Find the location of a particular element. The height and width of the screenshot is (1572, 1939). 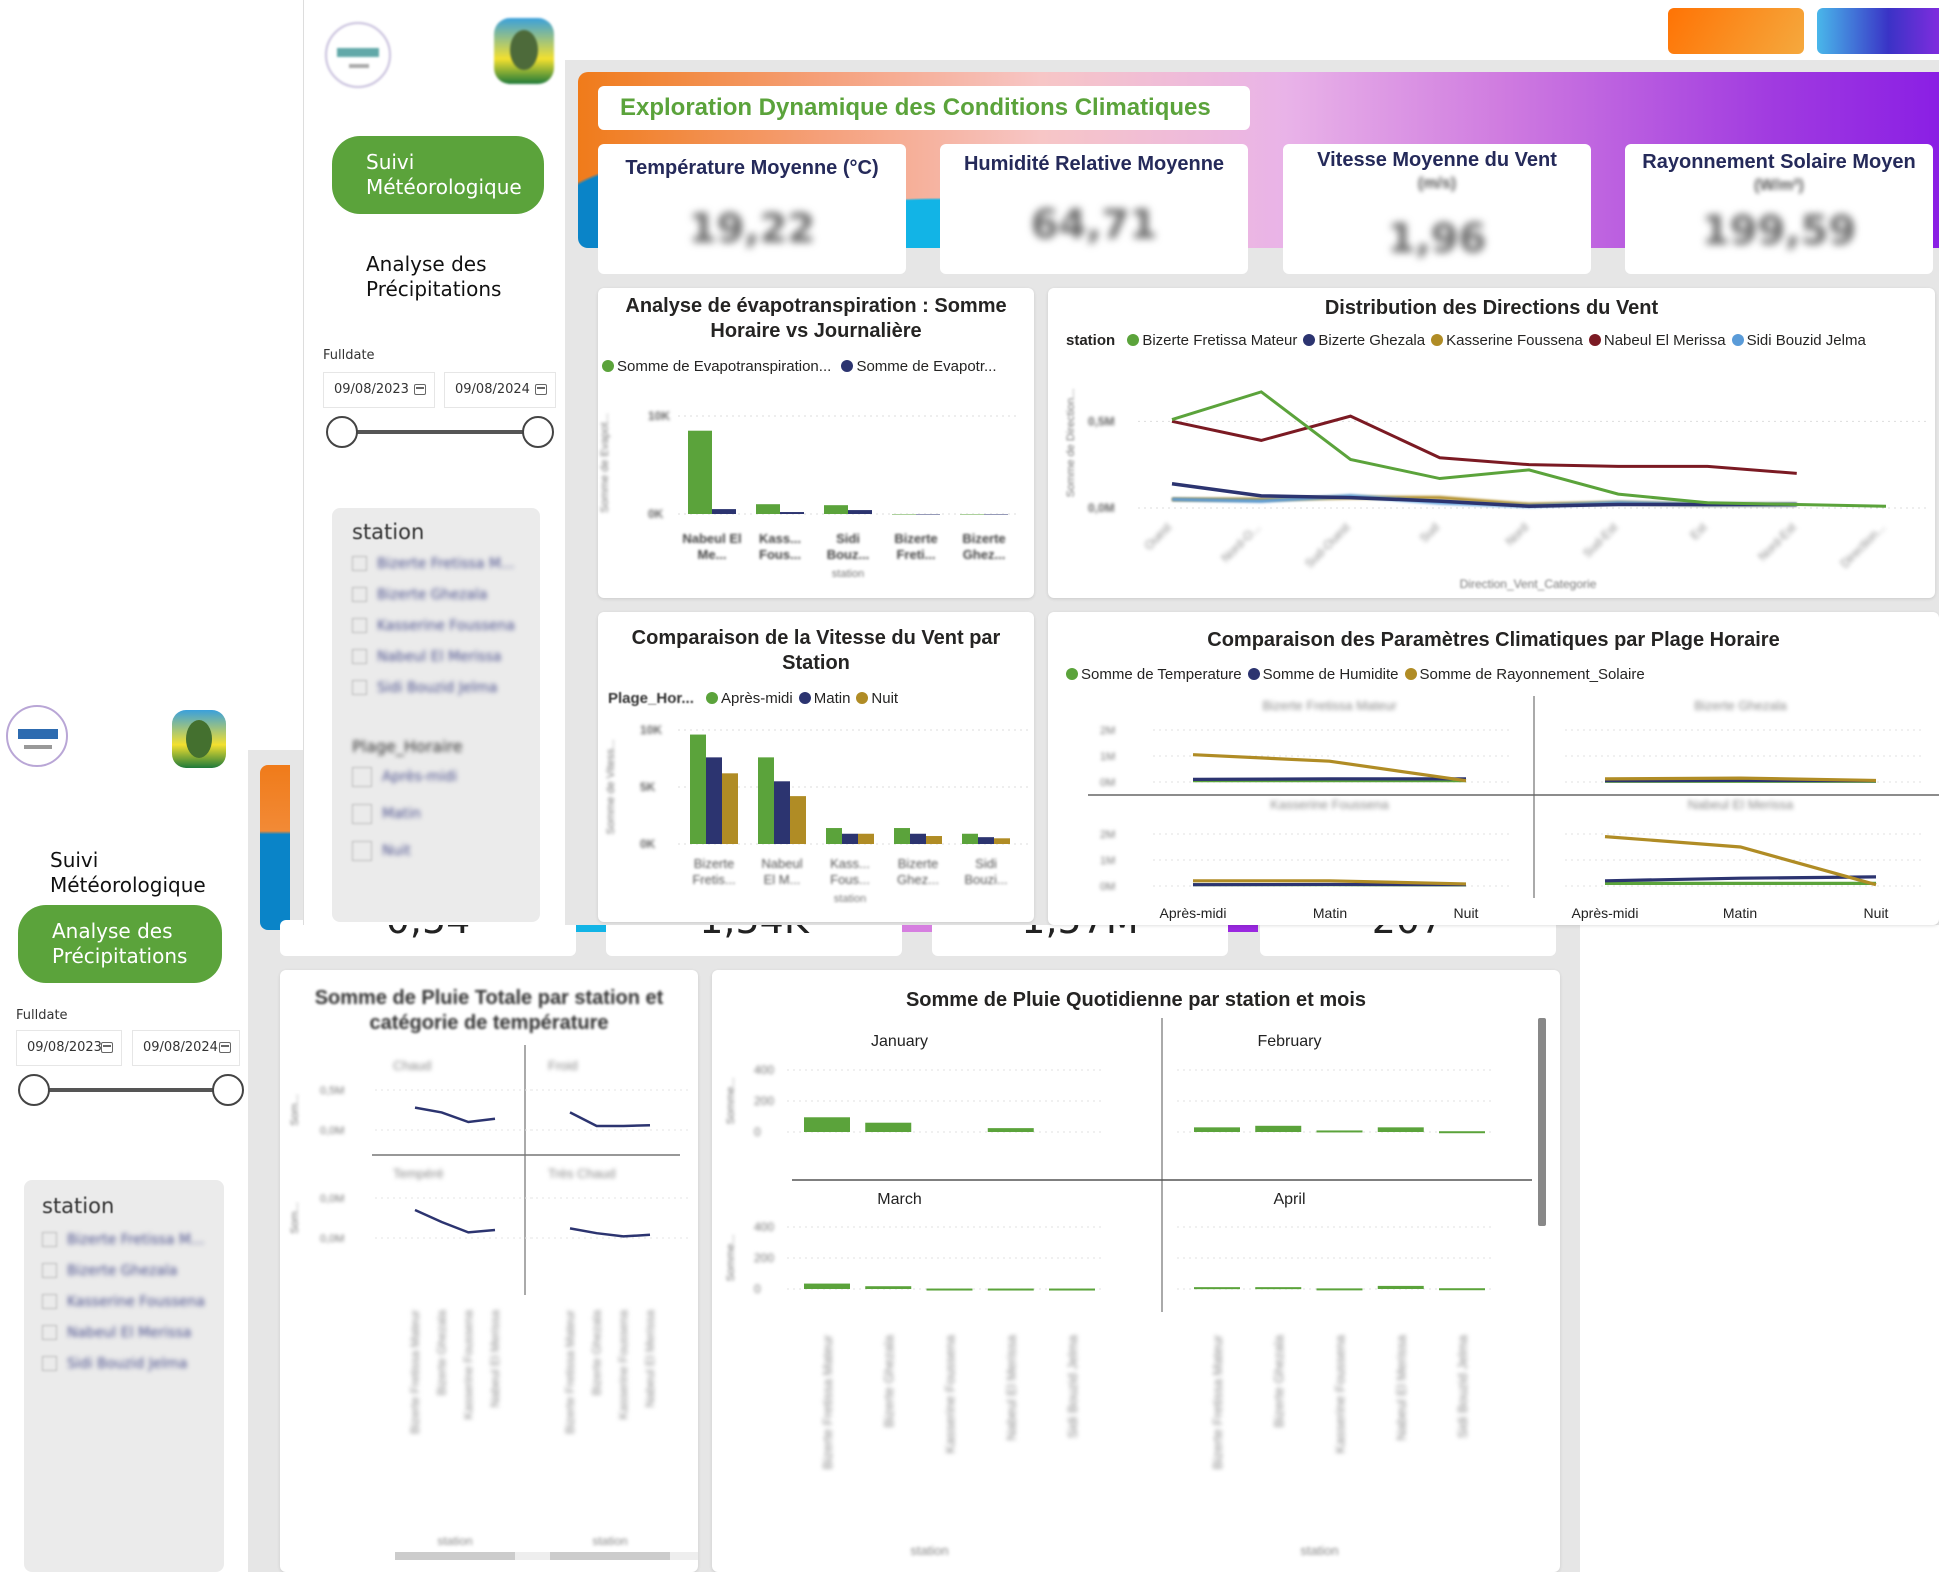

date-filter-label: Fulldate is located at coordinates (349, 355).